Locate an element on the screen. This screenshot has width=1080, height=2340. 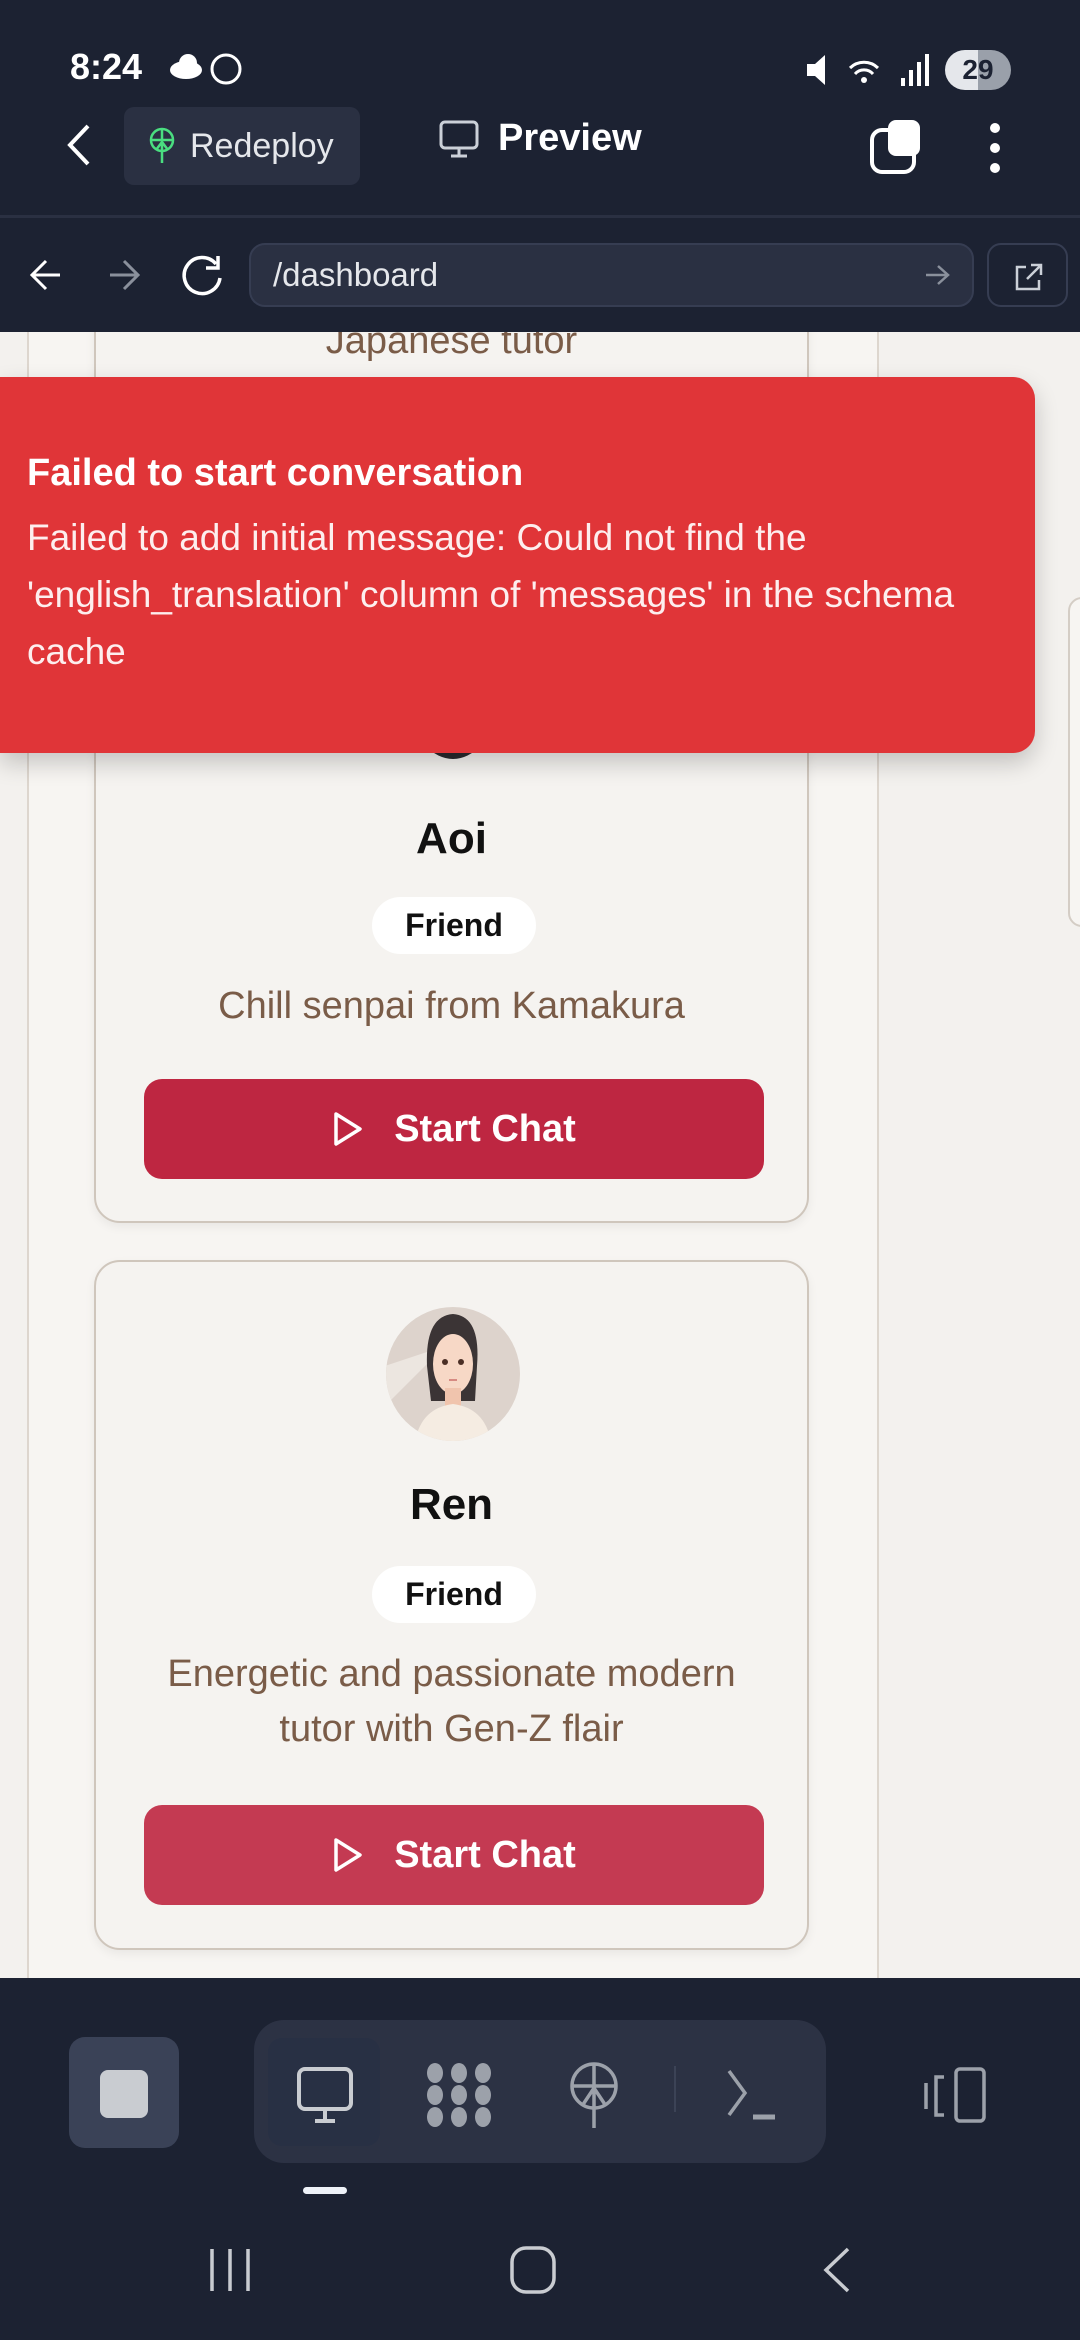
toast-title: Failed to start conversation is located at coordinates (275, 473).